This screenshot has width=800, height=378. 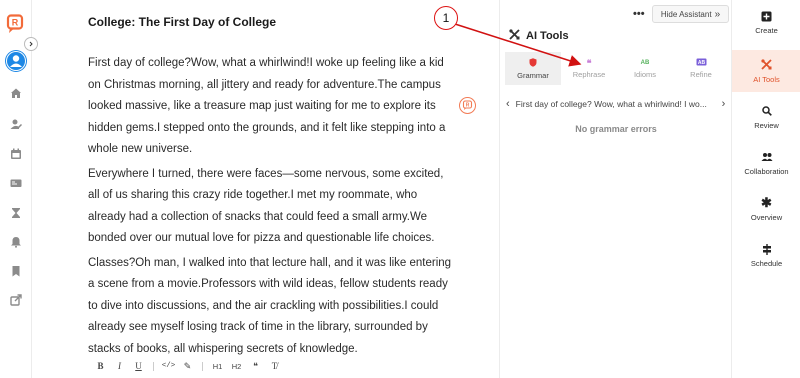 I want to click on quote-icon: ❝, so click(x=589, y=62).